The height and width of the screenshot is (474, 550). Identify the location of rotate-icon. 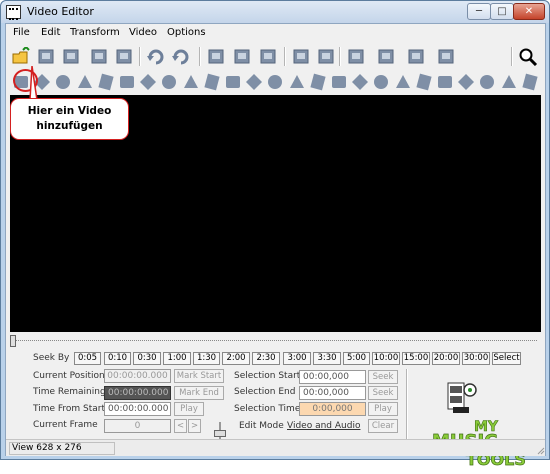
(386, 56).